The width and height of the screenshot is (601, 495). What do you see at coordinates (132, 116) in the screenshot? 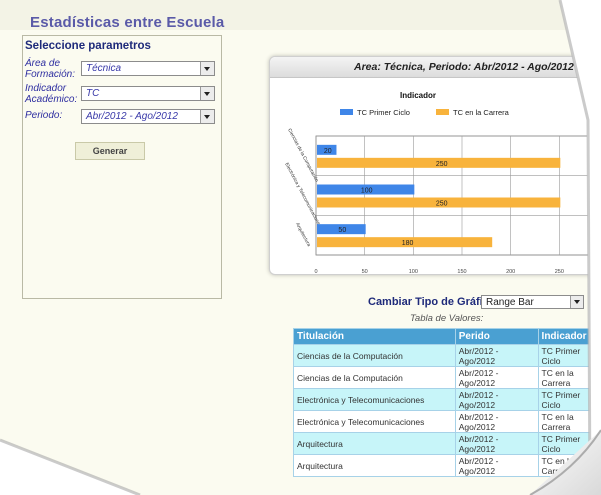
I see `periodo-value: Abr/2012 - Ago/2012` at bounding box center [132, 116].